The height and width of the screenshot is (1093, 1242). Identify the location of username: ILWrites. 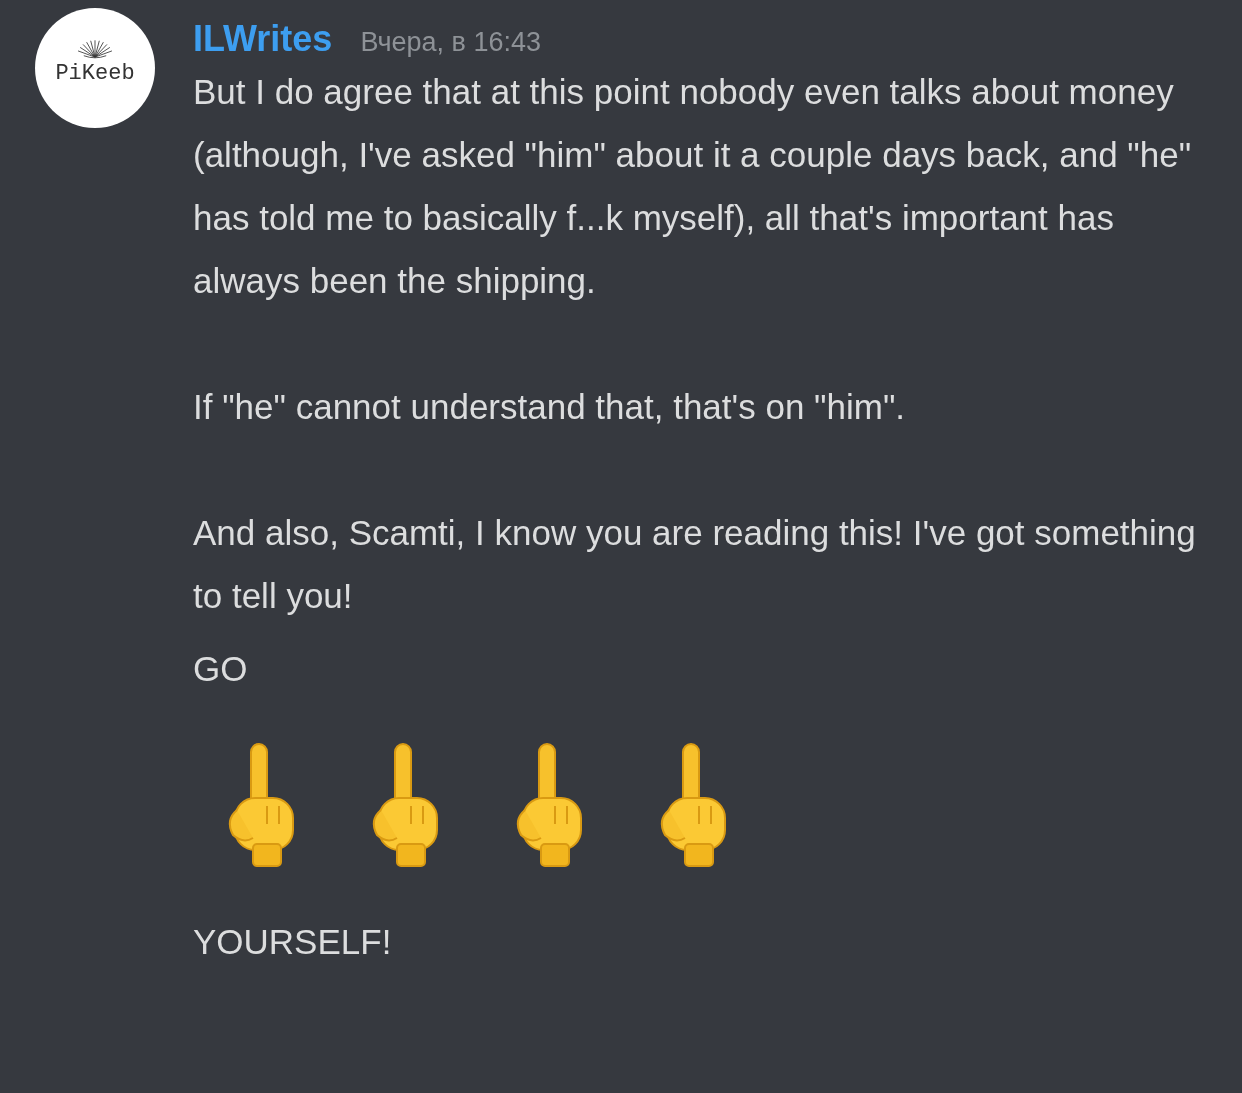
(263, 39).